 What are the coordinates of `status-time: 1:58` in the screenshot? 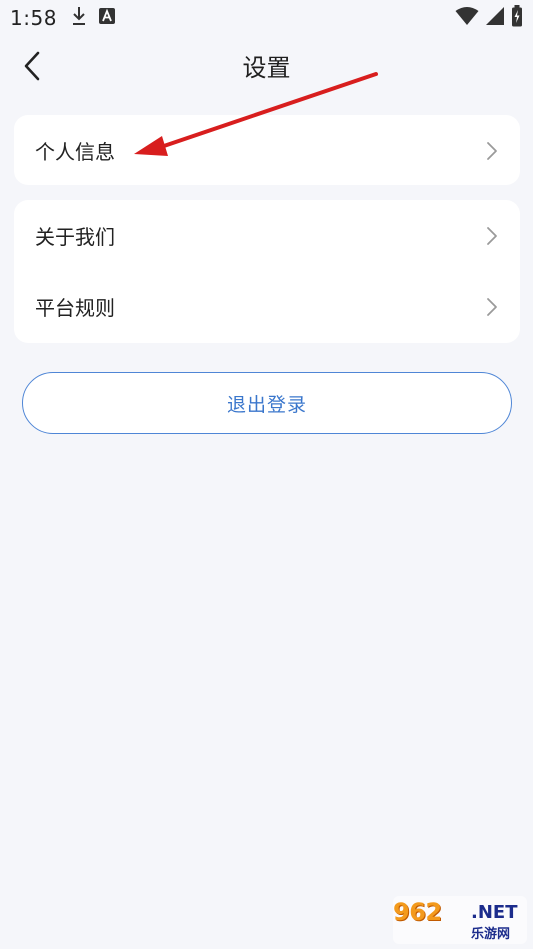 It's located at (33, 18).